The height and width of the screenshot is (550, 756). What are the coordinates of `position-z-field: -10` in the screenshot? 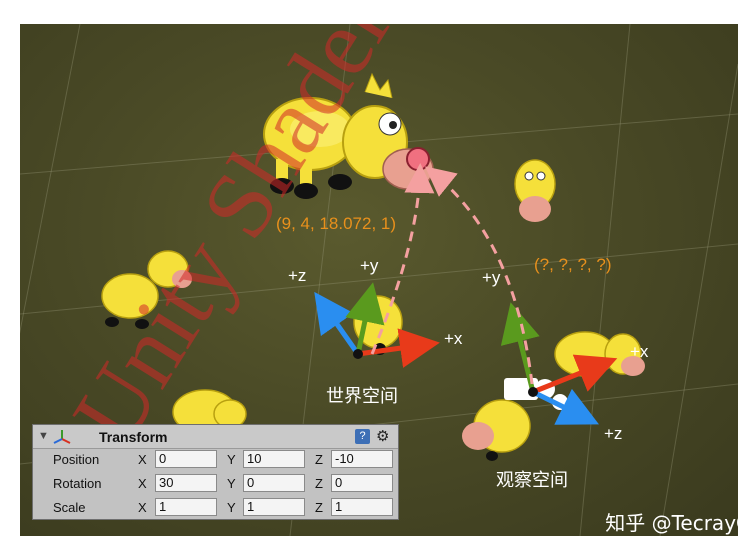 It's located at (362, 459).